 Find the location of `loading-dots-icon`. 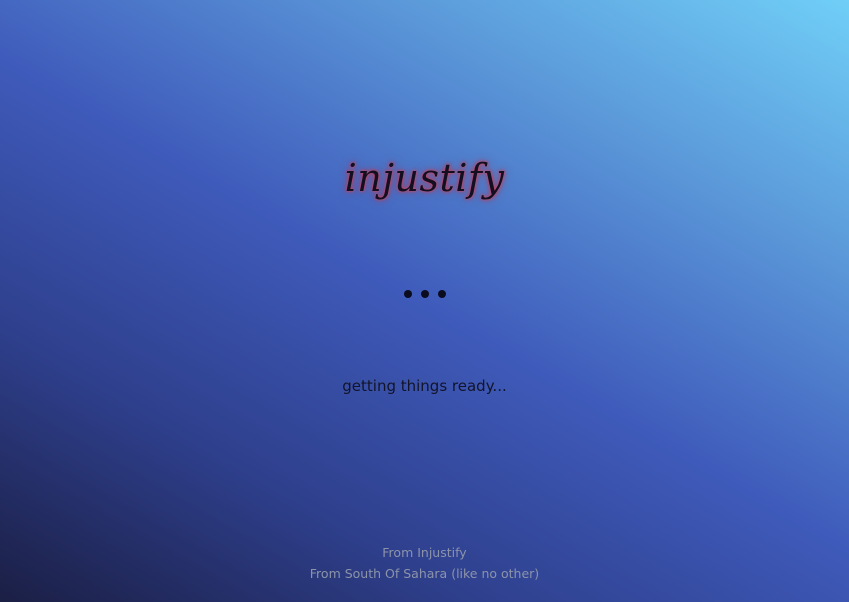

loading-dots-icon is located at coordinates (424, 294).